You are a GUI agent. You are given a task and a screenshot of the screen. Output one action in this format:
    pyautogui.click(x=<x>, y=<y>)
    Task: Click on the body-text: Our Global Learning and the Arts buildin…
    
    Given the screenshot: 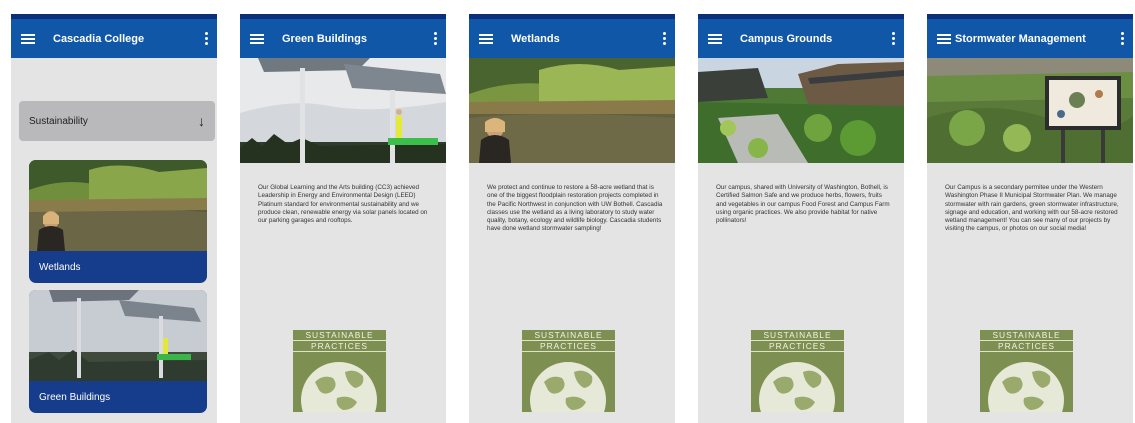 What is the action you would take?
    pyautogui.click(x=343, y=204)
    